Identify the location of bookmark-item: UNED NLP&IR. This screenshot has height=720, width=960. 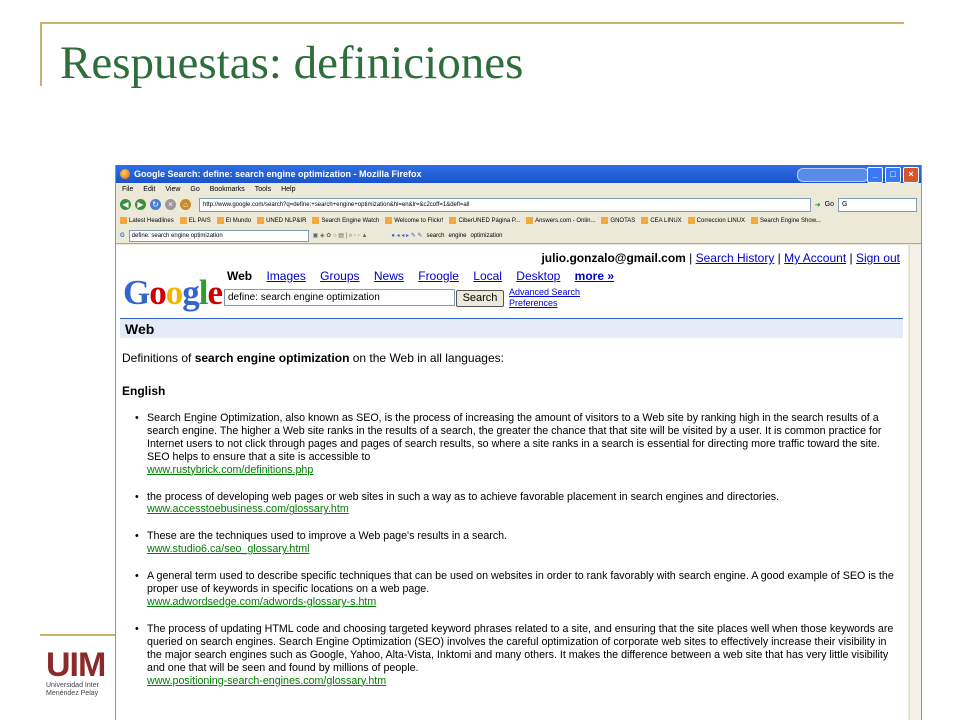
(282, 220).